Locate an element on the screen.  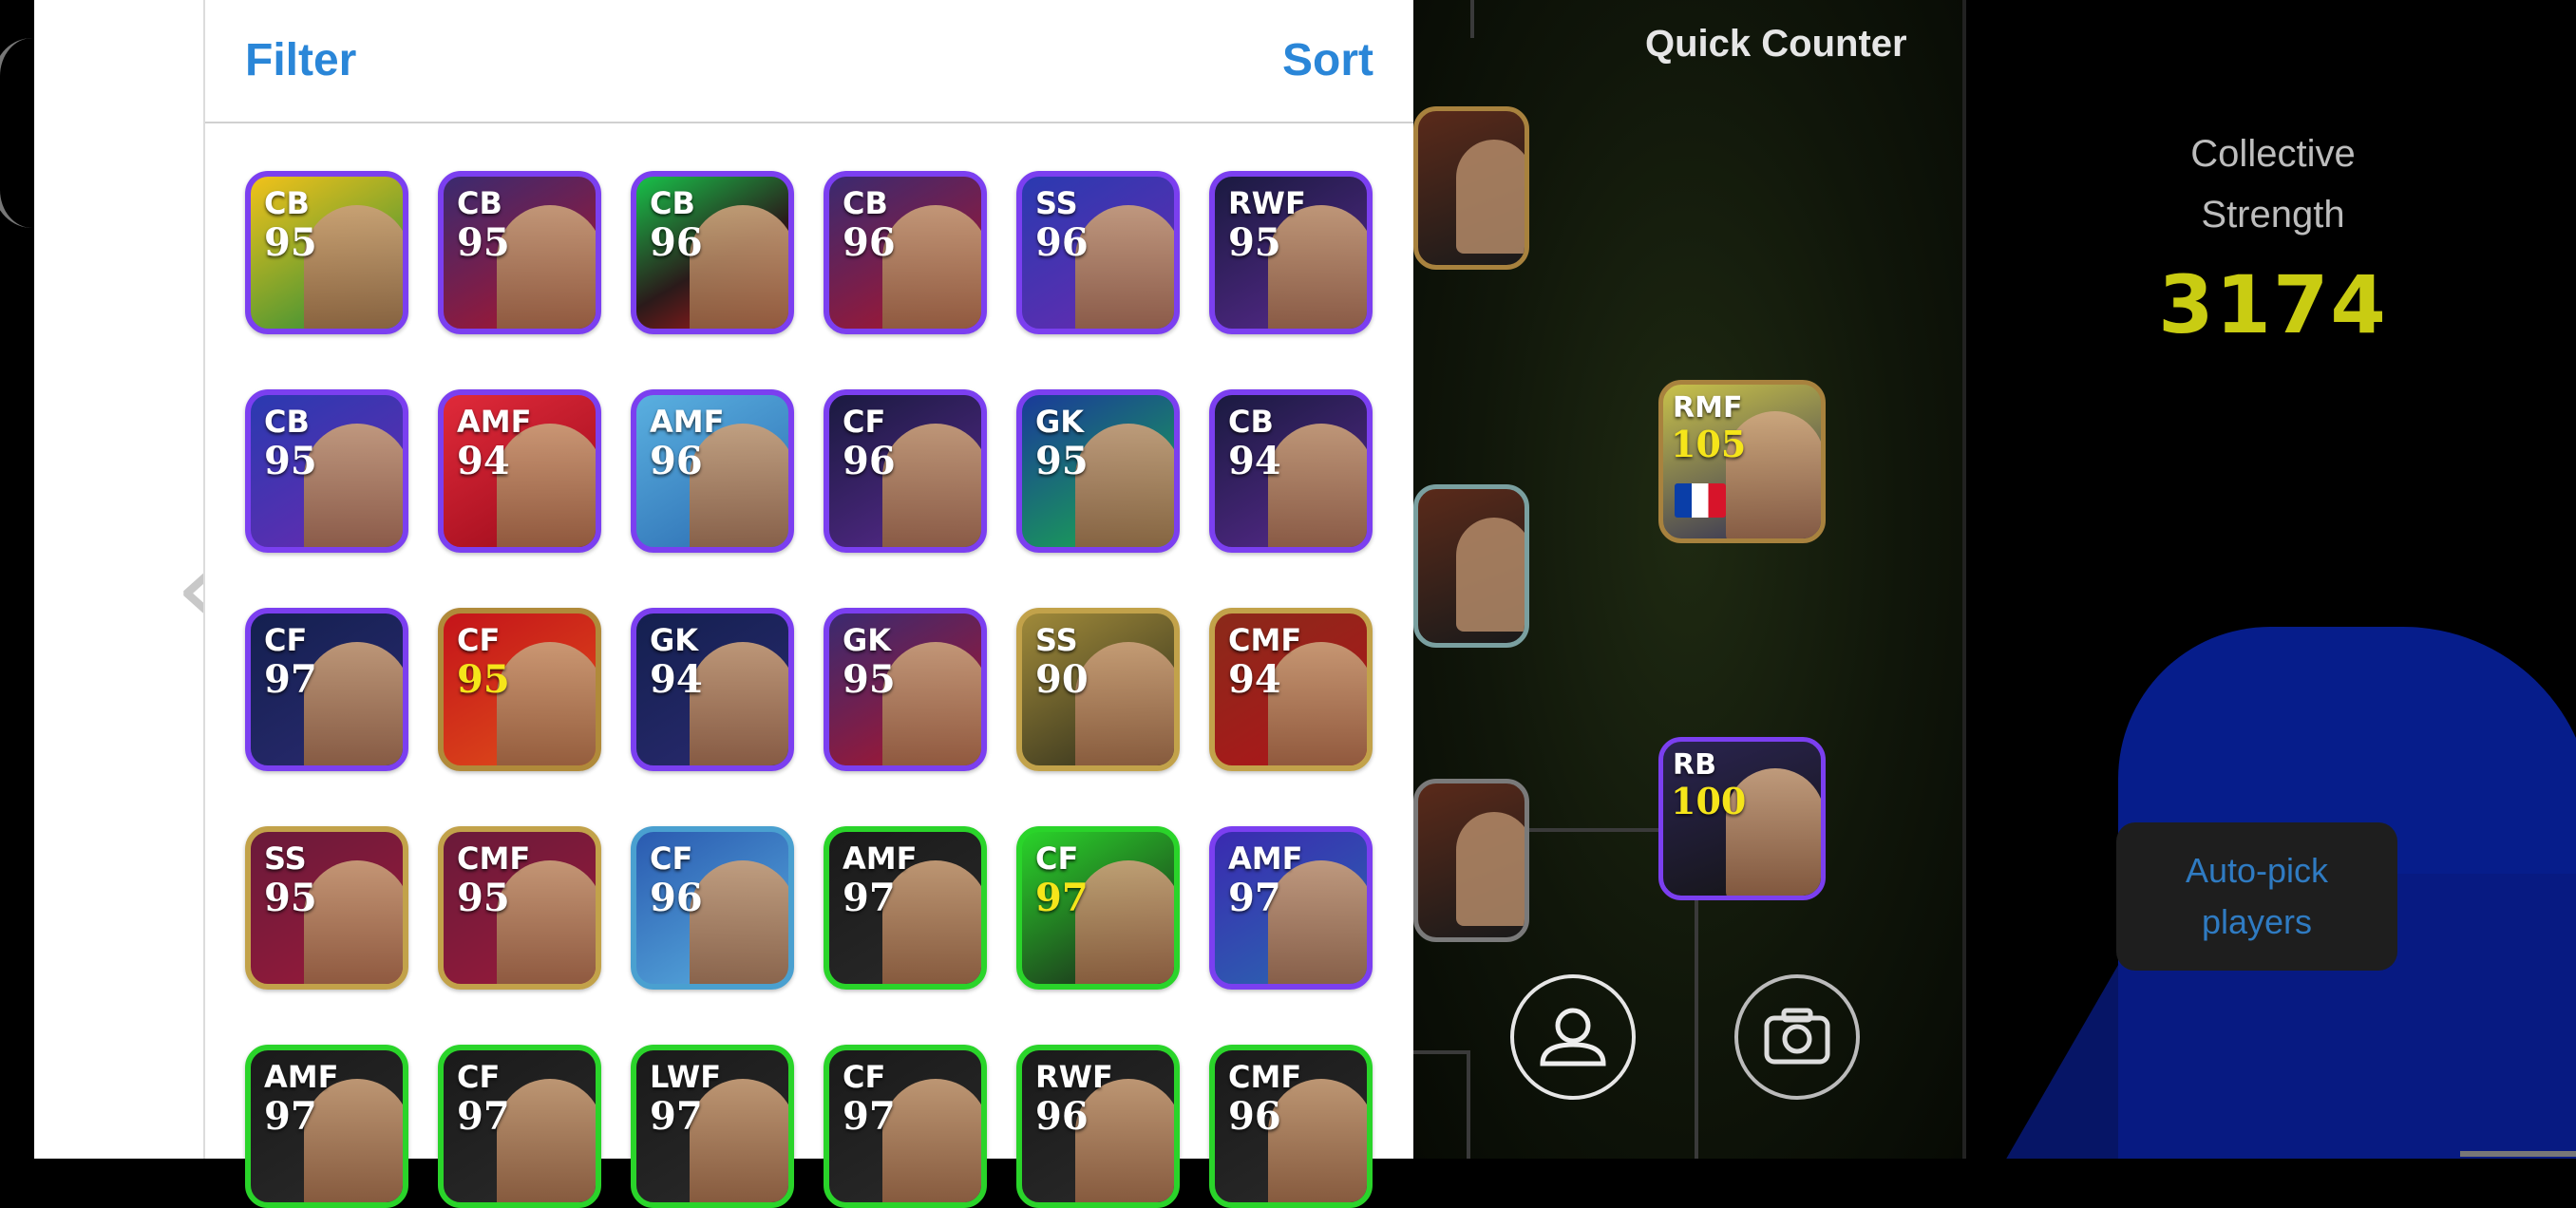
player-card: SS 90 is located at coordinates (1098, 689).